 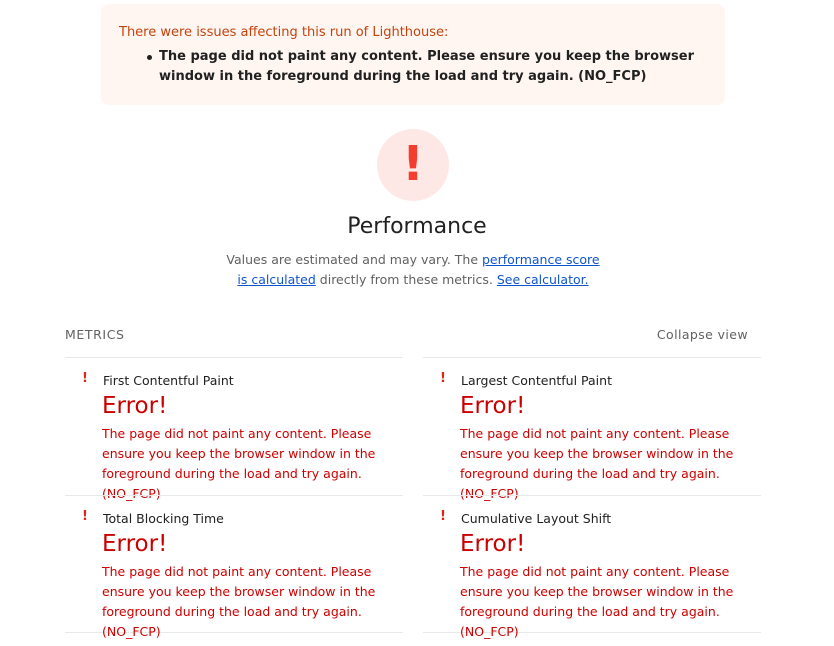 I want to click on performance-gauge: !, so click(x=413, y=165).